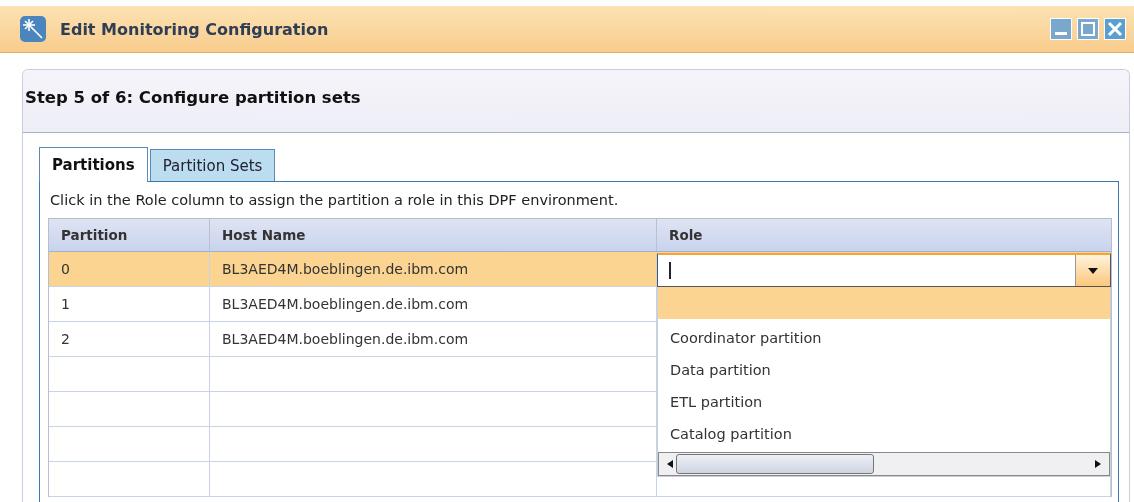  What do you see at coordinates (884, 338) in the screenshot?
I see `dropdown-option: Coordinator partition` at bounding box center [884, 338].